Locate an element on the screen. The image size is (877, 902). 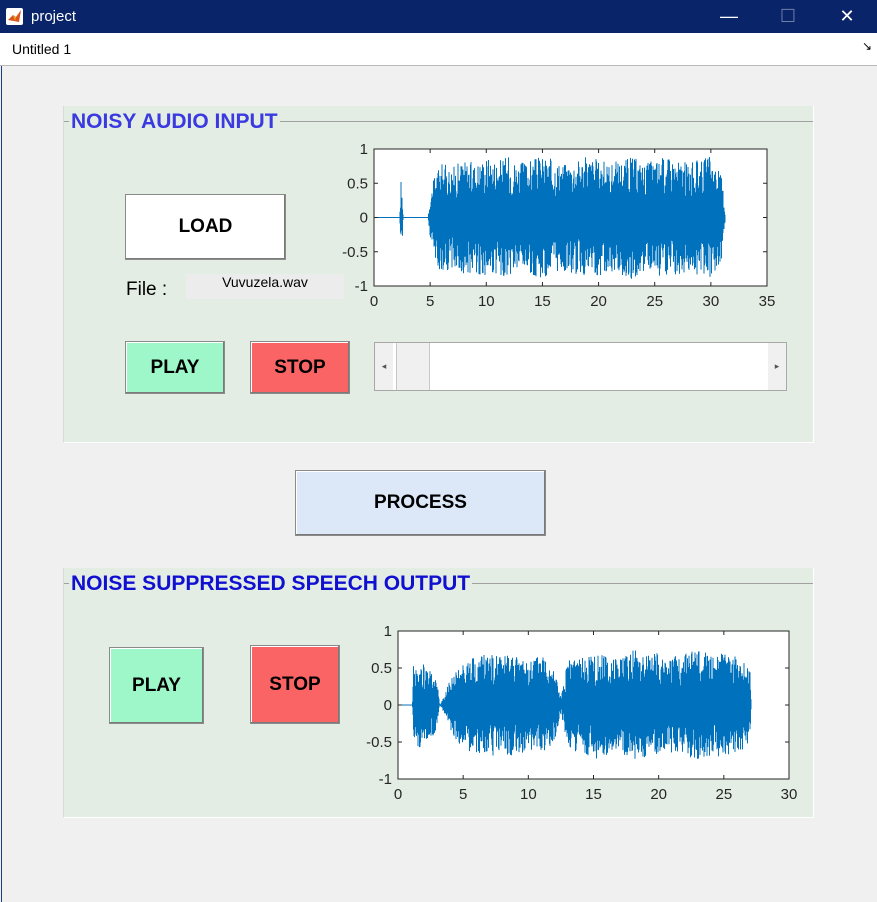
output-panel-title: NOISE SUPPRESSED SPEECH OUTPUT is located at coordinates (271, 584).